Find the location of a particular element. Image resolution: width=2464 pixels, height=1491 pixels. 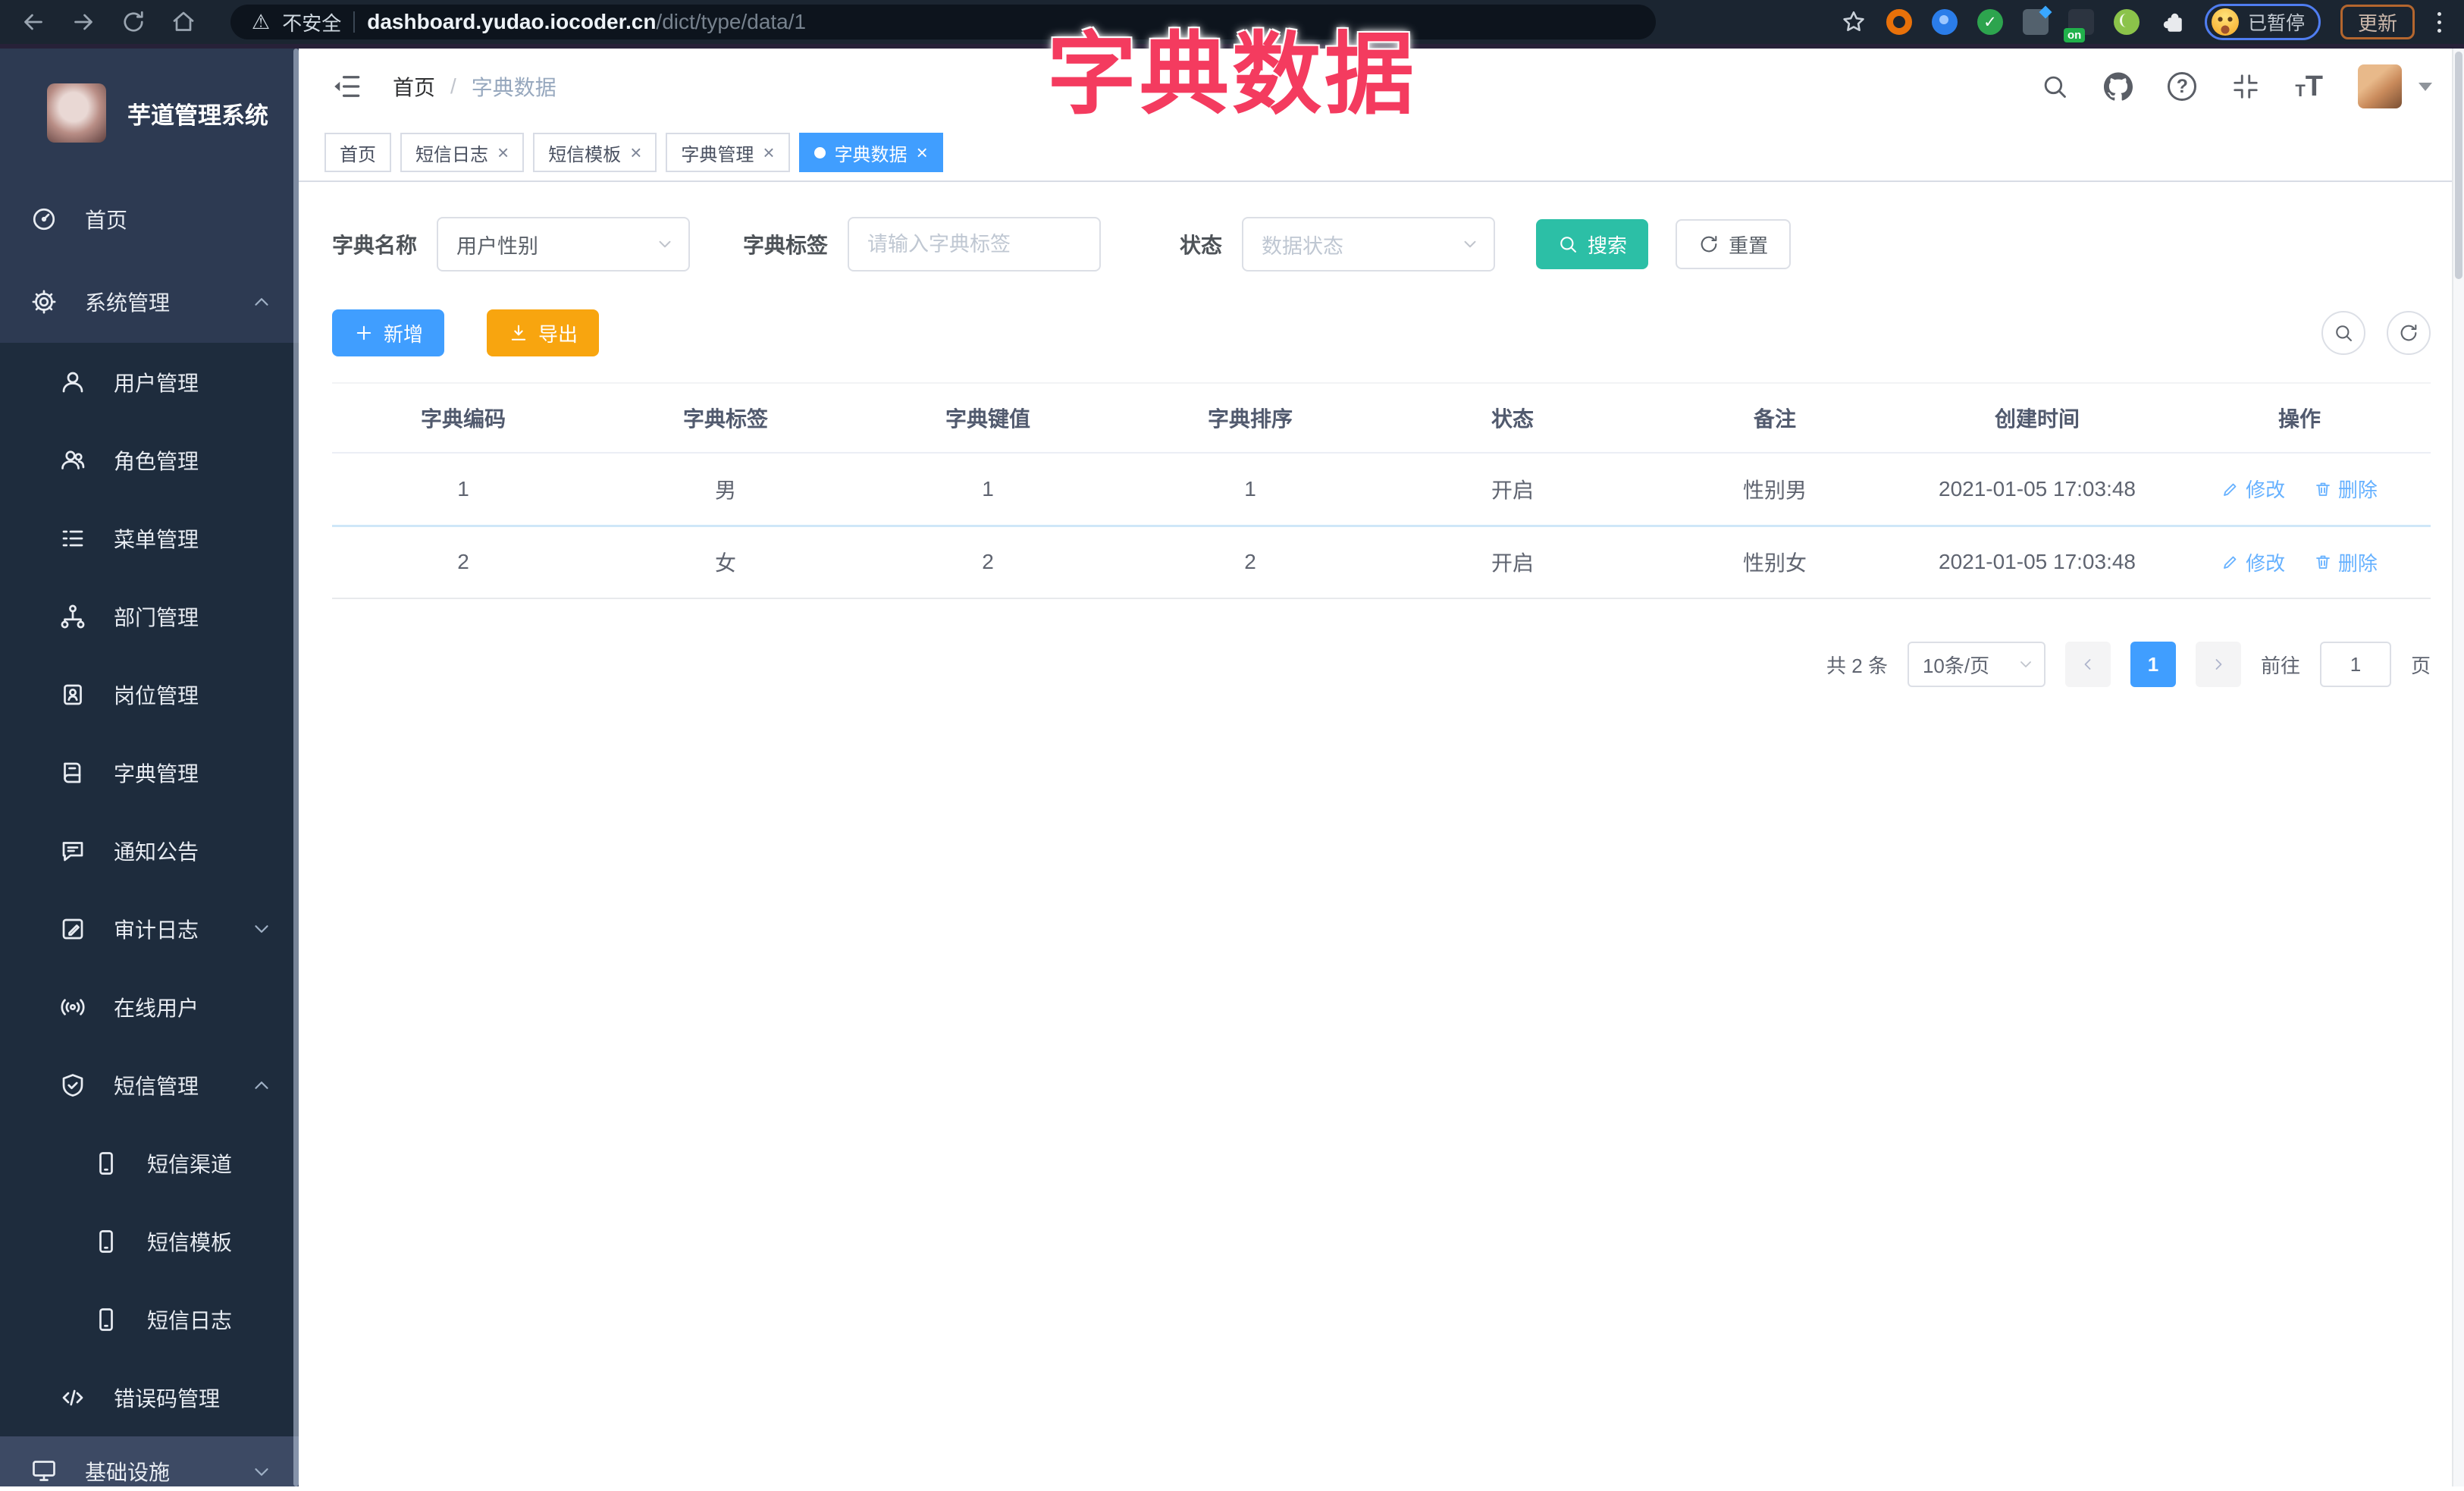

sidebar-item-label: 基础设施 is located at coordinates (128, 1472).